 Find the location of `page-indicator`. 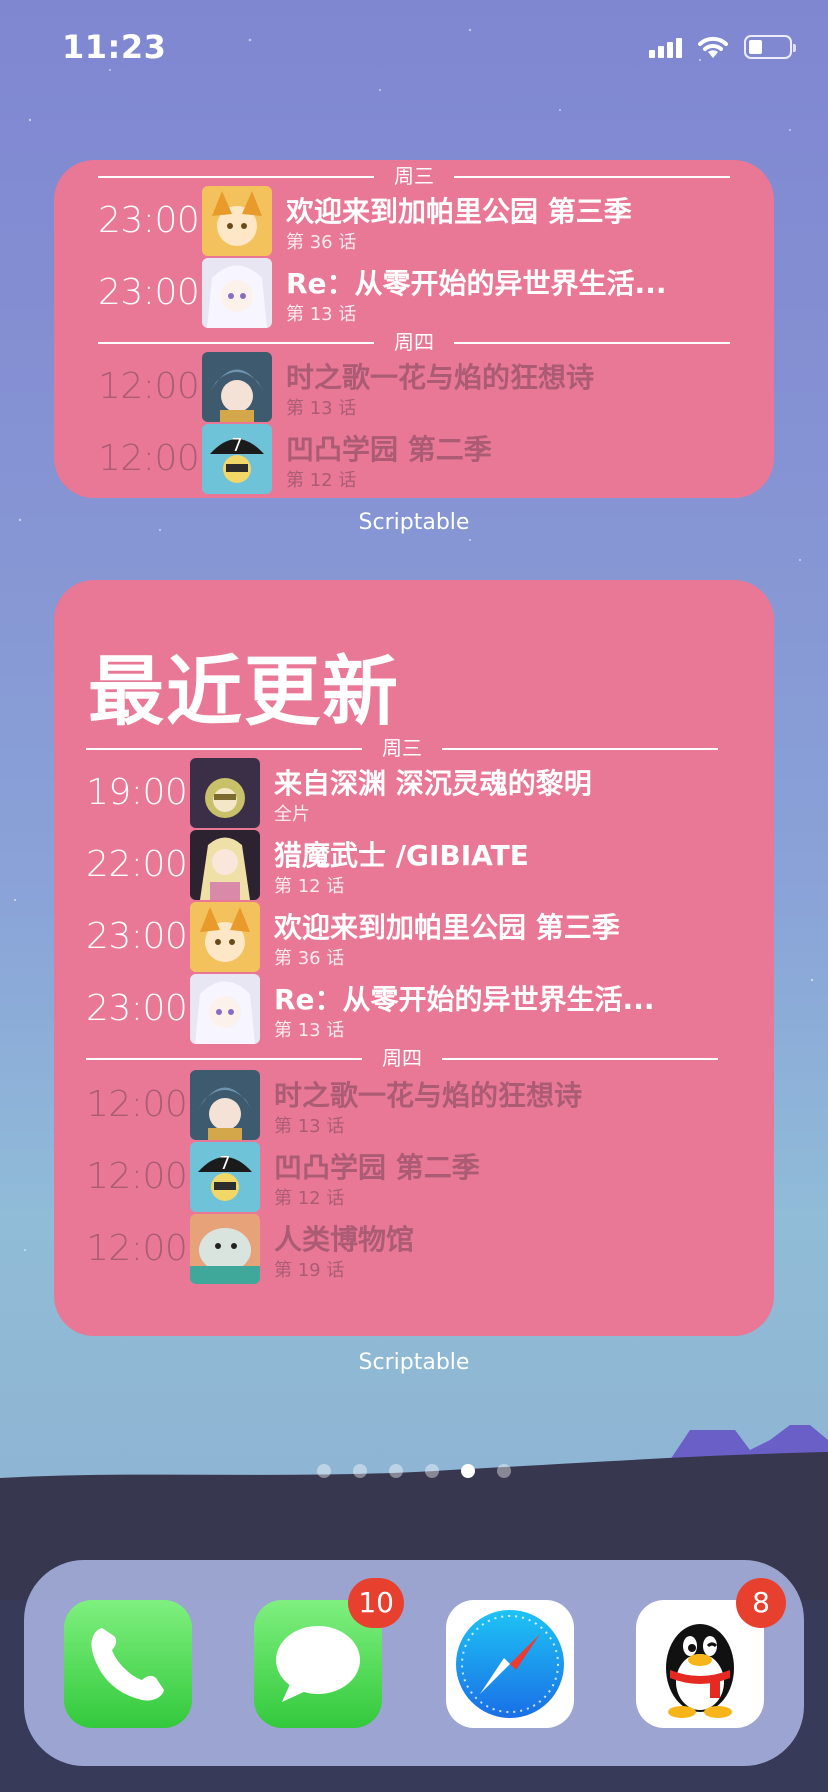

page-indicator is located at coordinates (414, 1471).